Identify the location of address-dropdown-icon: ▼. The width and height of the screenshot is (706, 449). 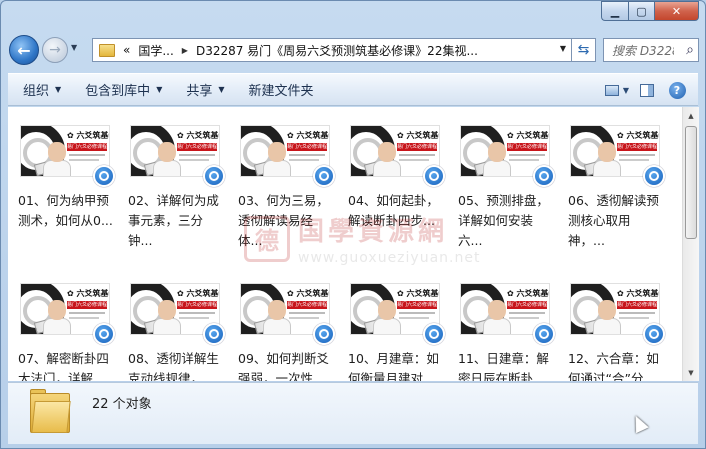
(563, 48).